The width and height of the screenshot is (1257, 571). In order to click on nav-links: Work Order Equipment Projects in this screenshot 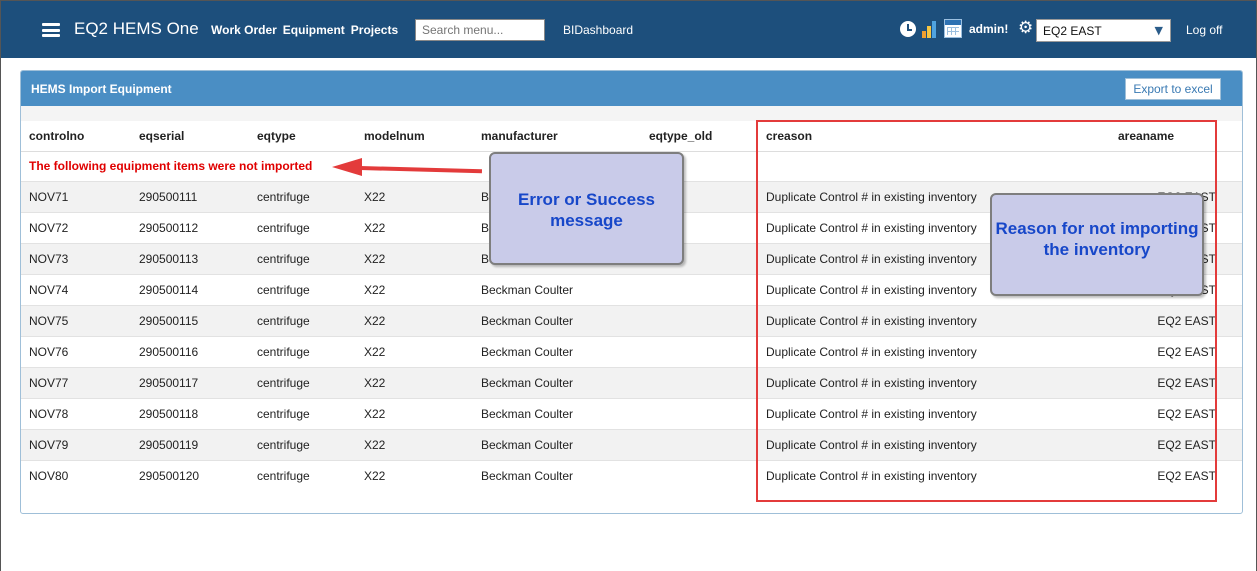, I will do `click(304, 30)`.